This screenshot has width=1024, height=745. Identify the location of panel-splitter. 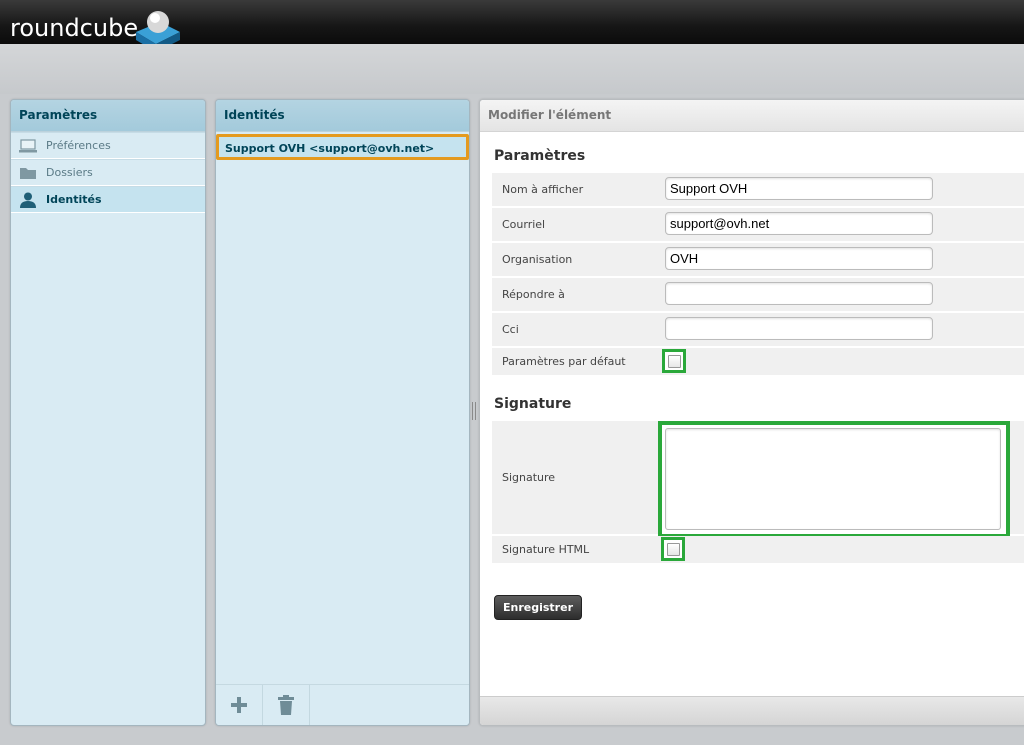
(474, 411).